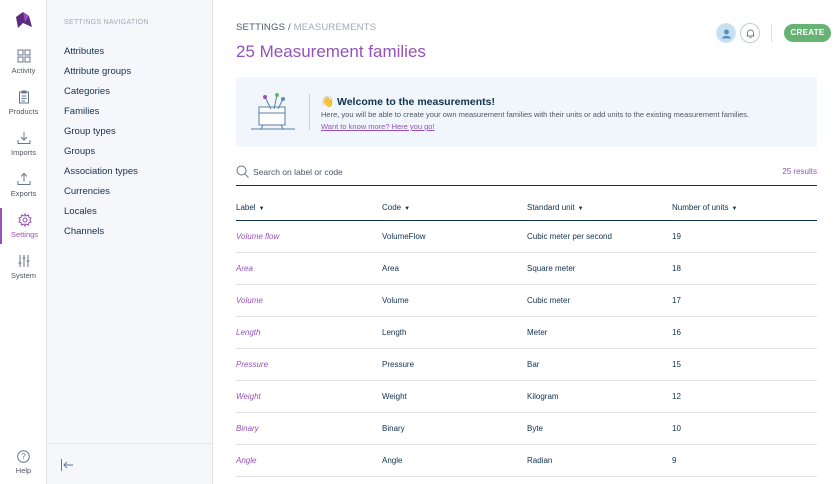  I want to click on nav-activity-label: Activity, so click(23, 70).